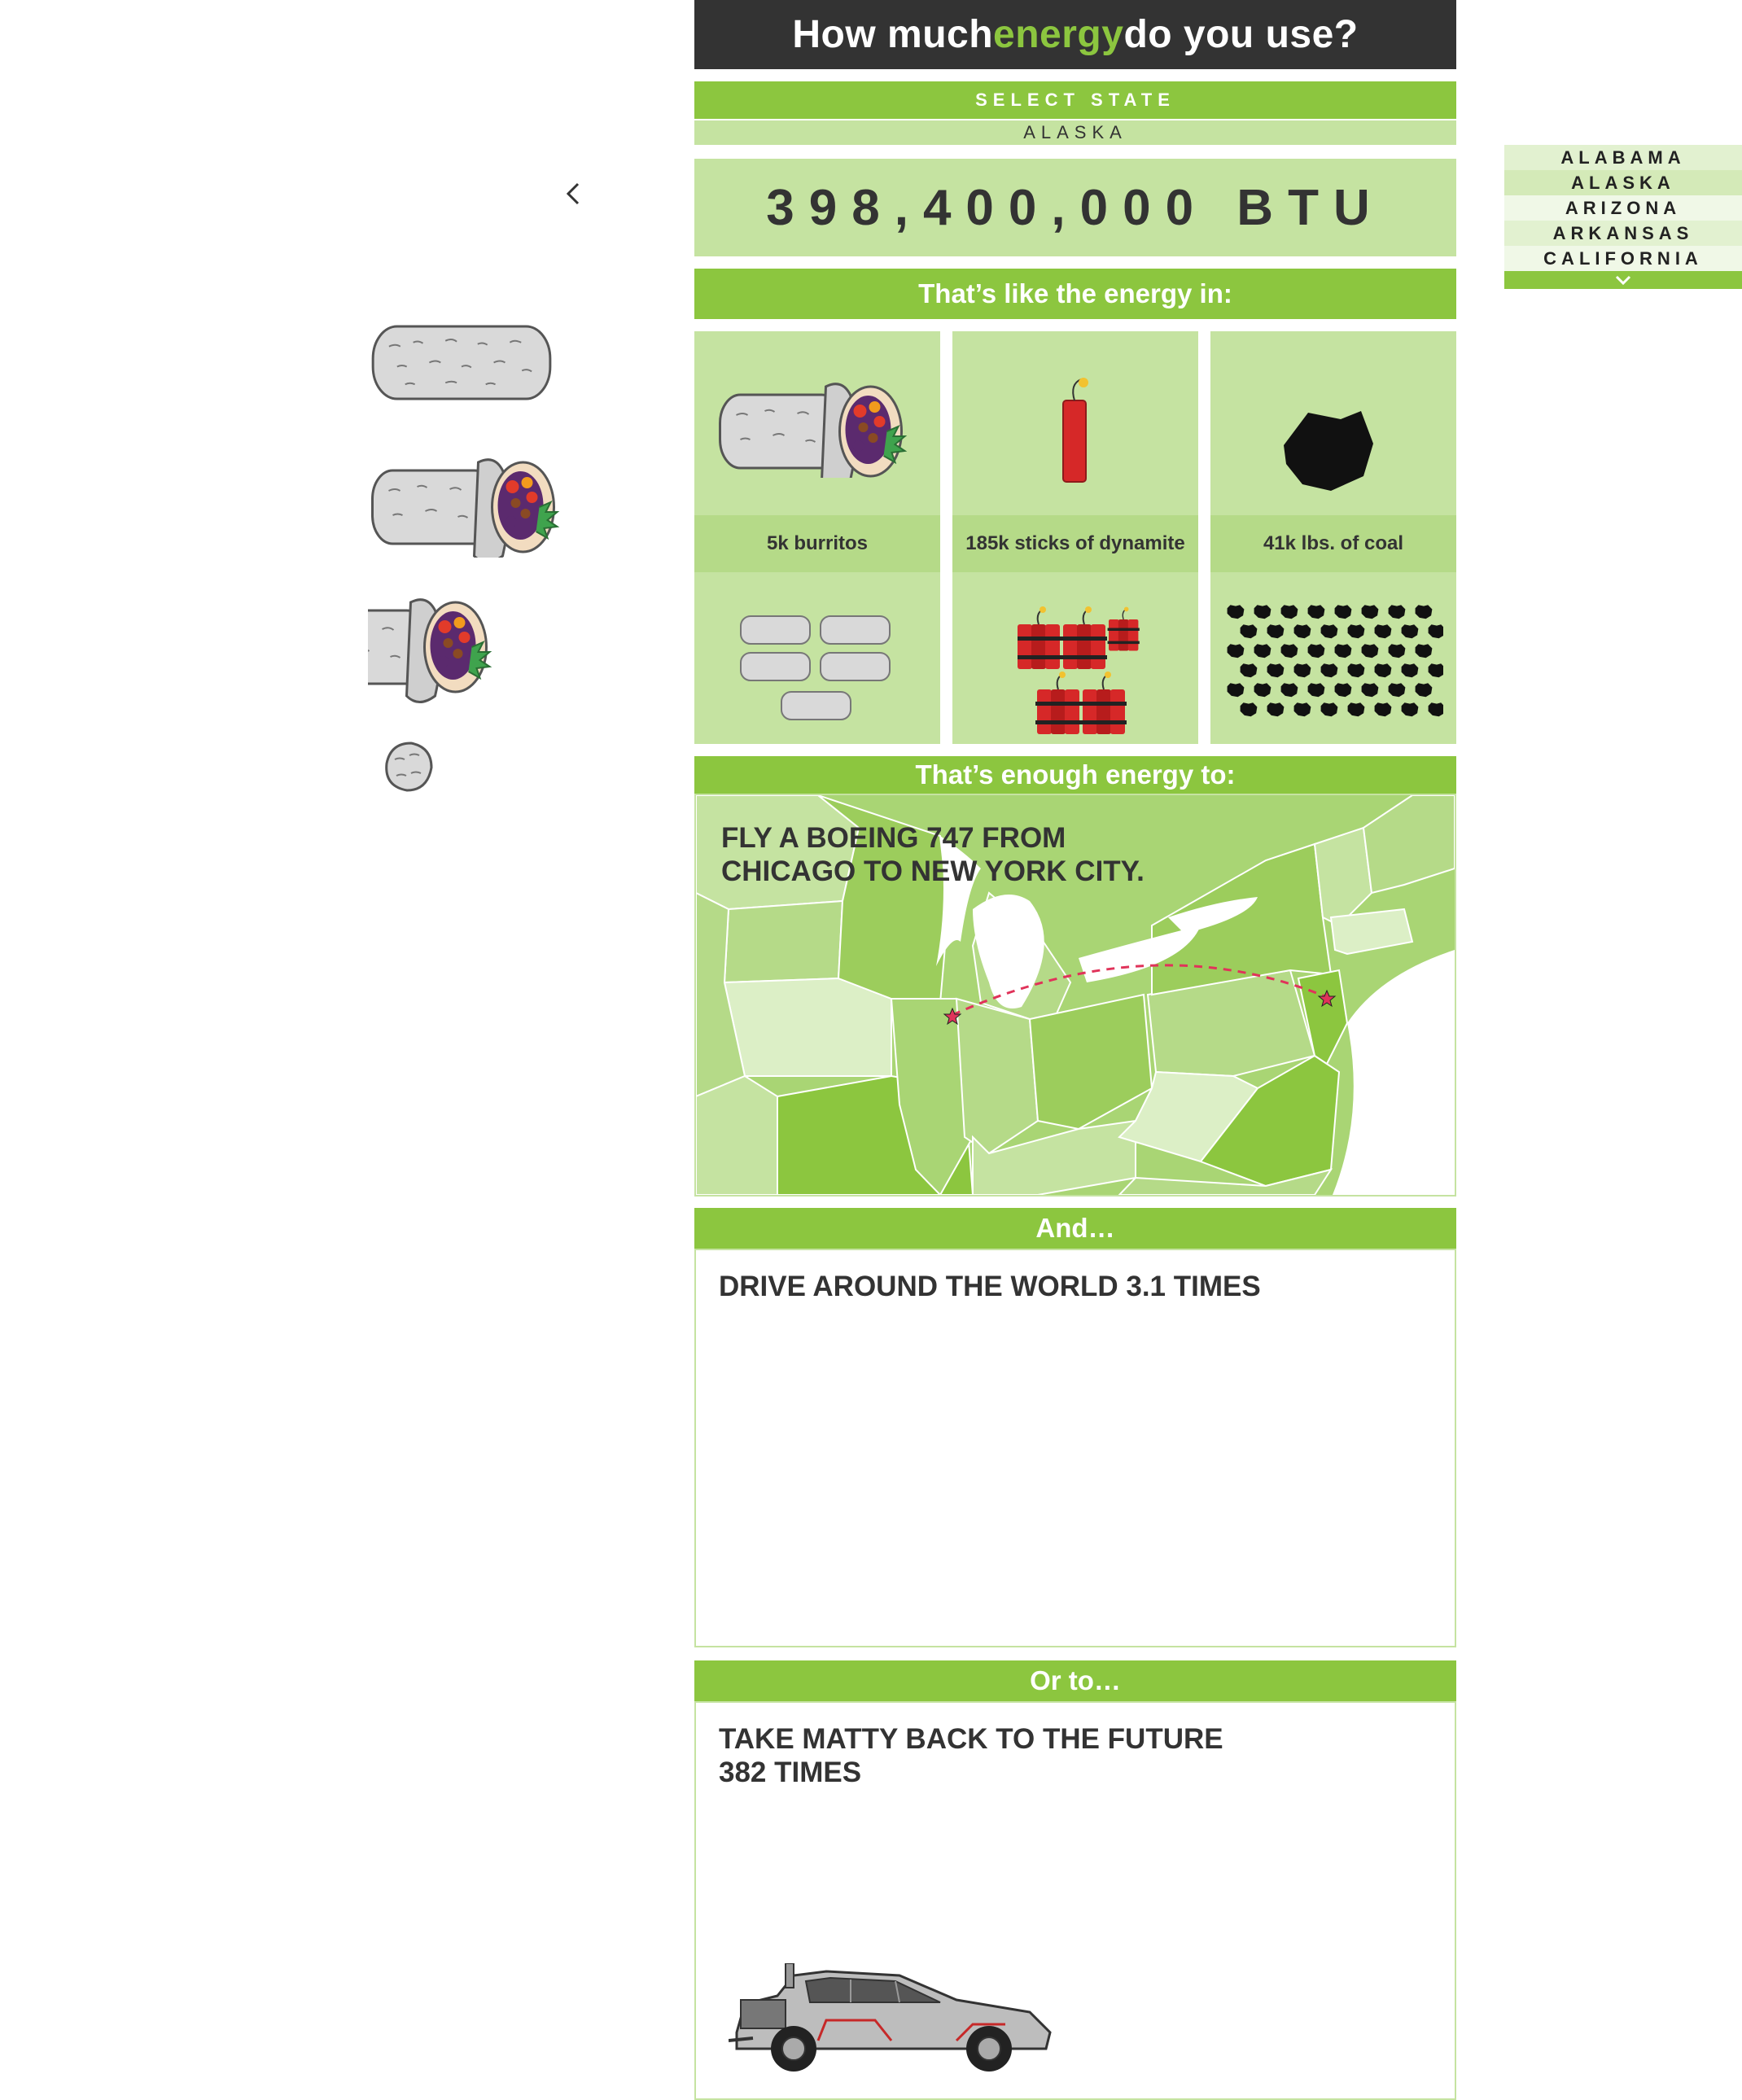 This screenshot has height=2100, width=1742. What do you see at coordinates (891, 2021) in the screenshot?
I see `delorean-car-icon` at bounding box center [891, 2021].